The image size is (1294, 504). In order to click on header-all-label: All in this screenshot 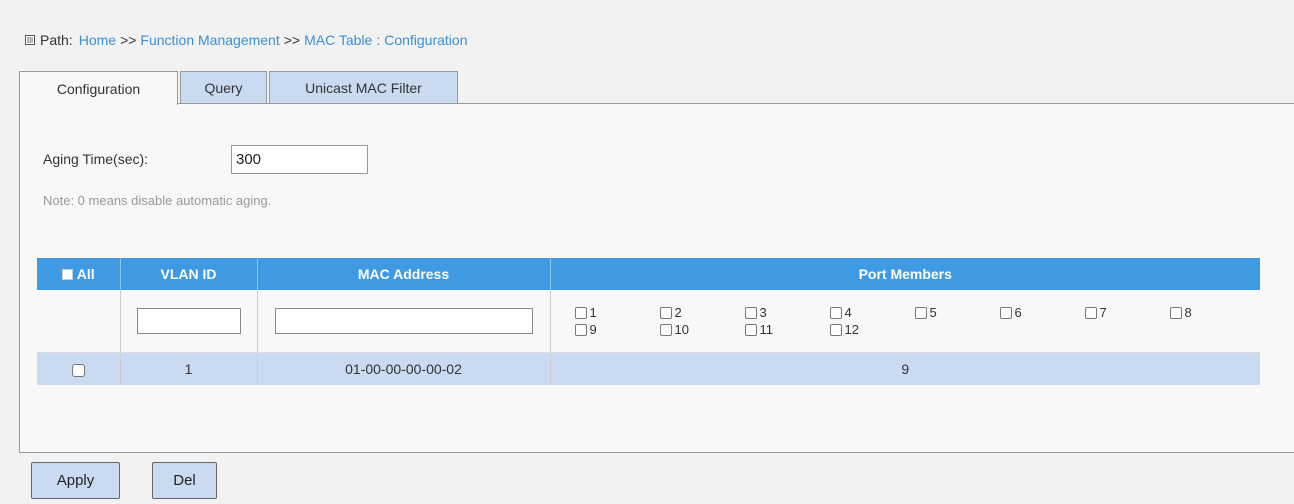, I will do `click(85, 274)`.